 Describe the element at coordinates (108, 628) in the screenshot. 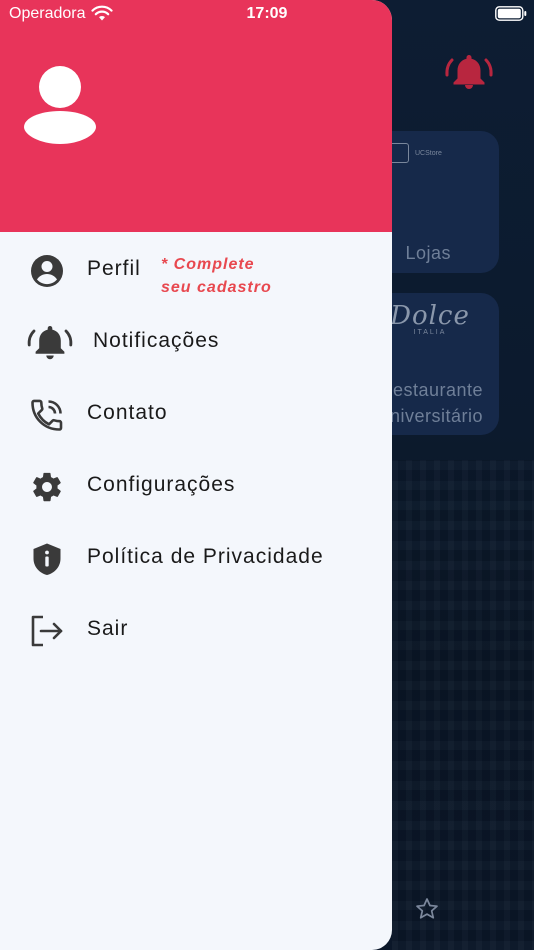

I see `menu-item-sair-label: Sair` at that location.